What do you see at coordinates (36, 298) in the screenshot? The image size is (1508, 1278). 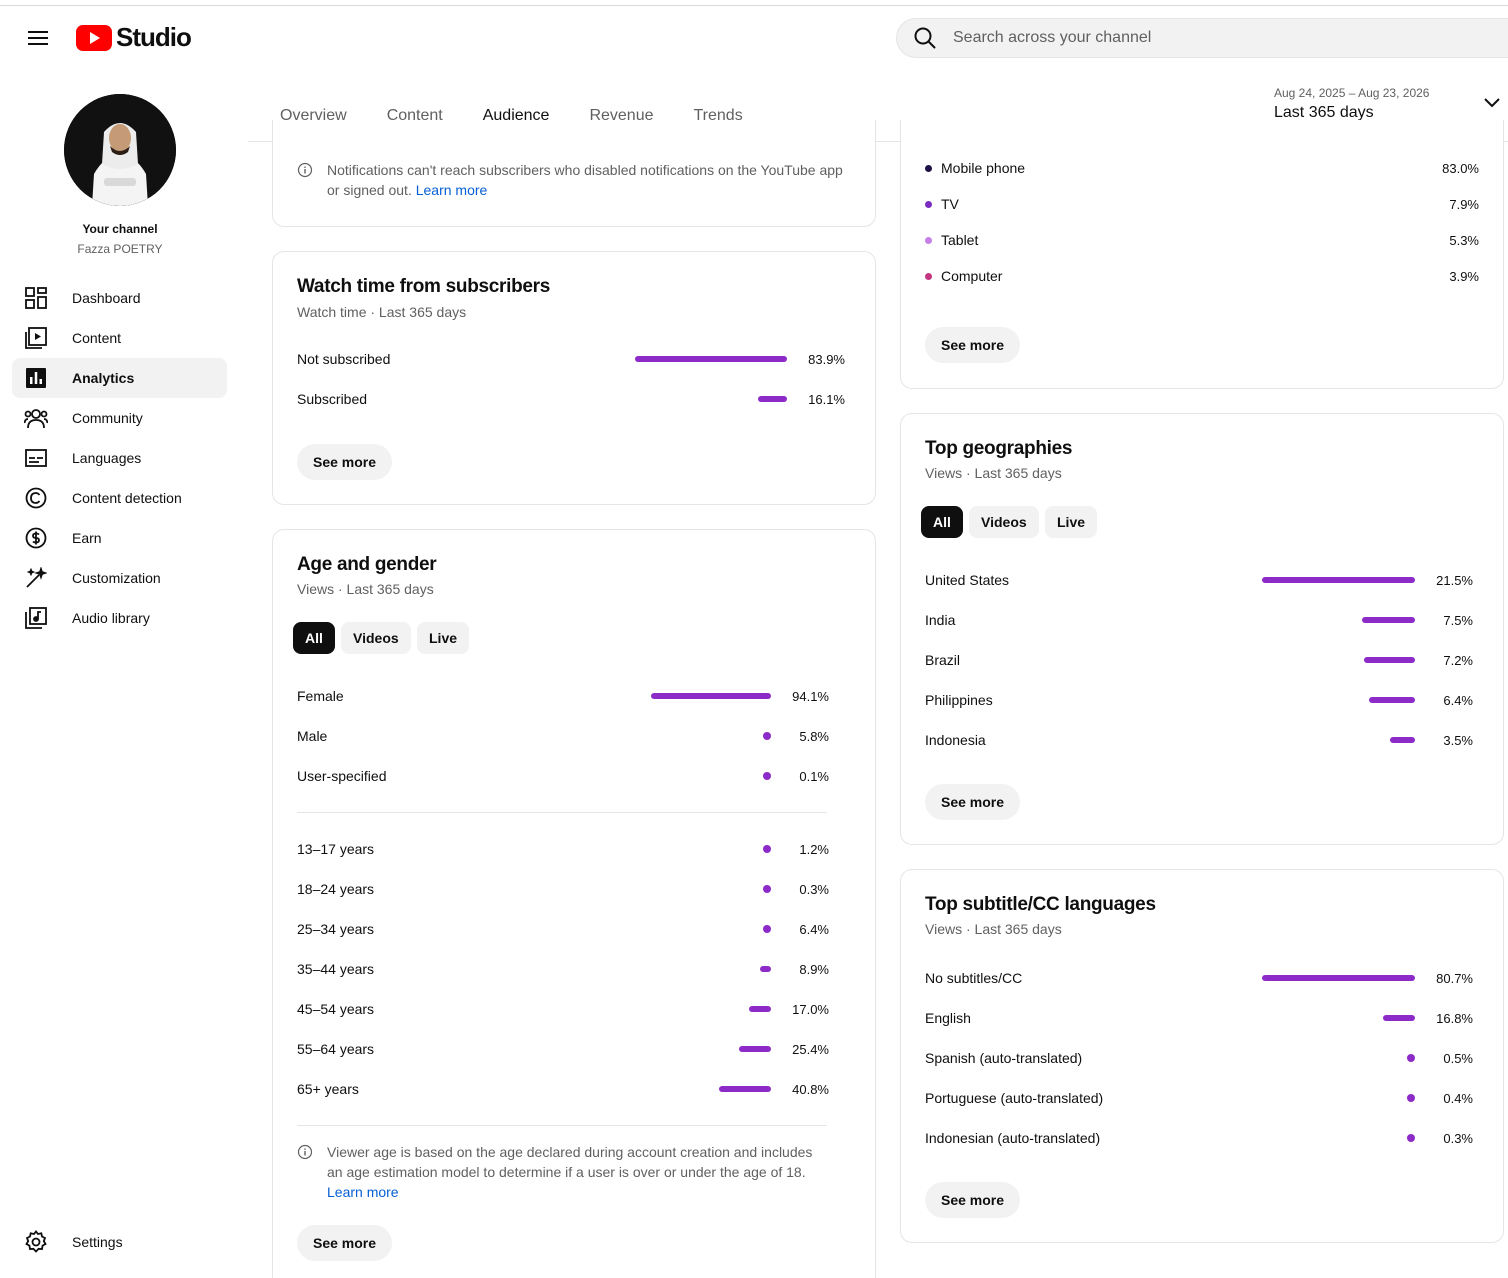 I see `dashboard-icon` at bounding box center [36, 298].